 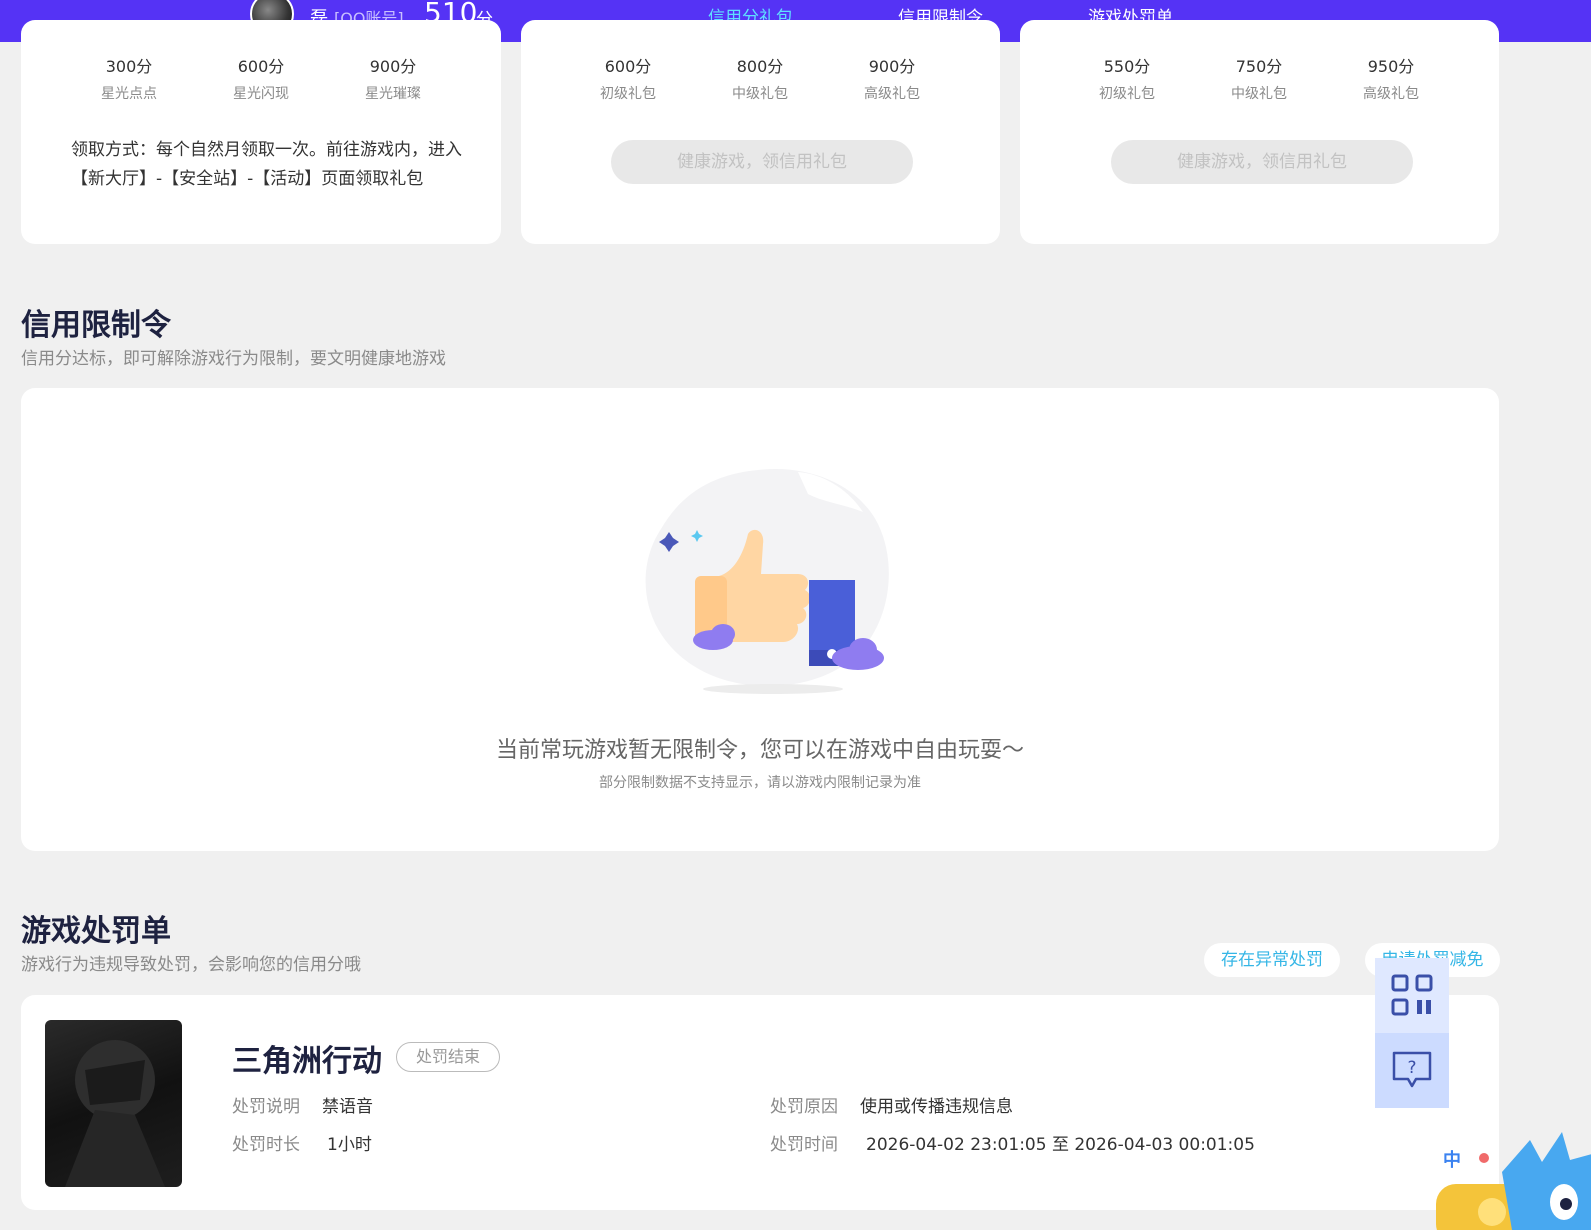 What do you see at coordinates (760, 66) in the screenshot?
I see `tier-points: 800分` at bounding box center [760, 66].